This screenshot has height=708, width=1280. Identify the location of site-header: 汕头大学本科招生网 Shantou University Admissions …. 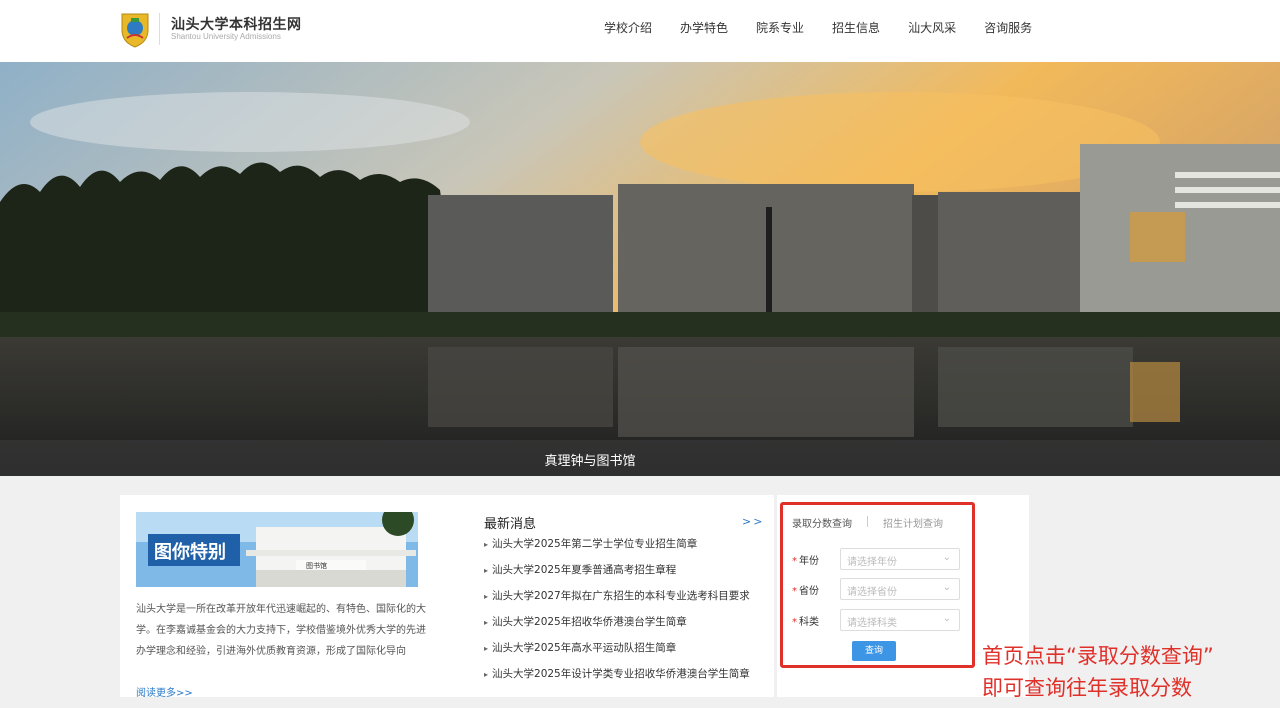
(640, 31).